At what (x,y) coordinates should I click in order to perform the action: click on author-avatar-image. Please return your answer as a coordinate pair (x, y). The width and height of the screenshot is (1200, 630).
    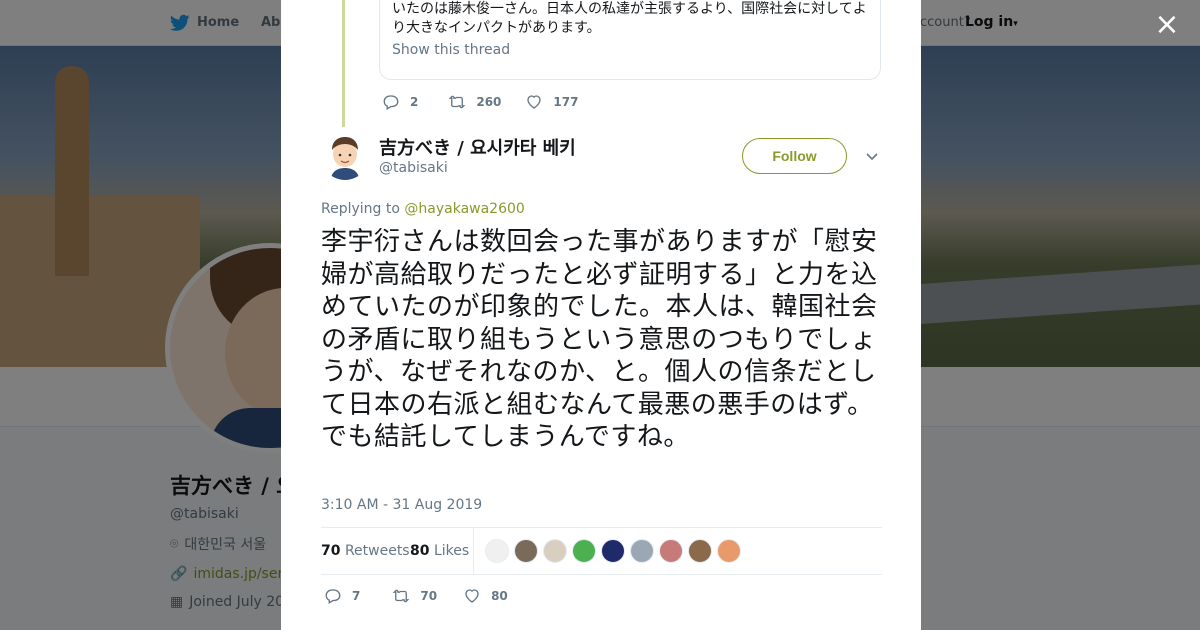
    Looking at the image, I should click on (345, 156).